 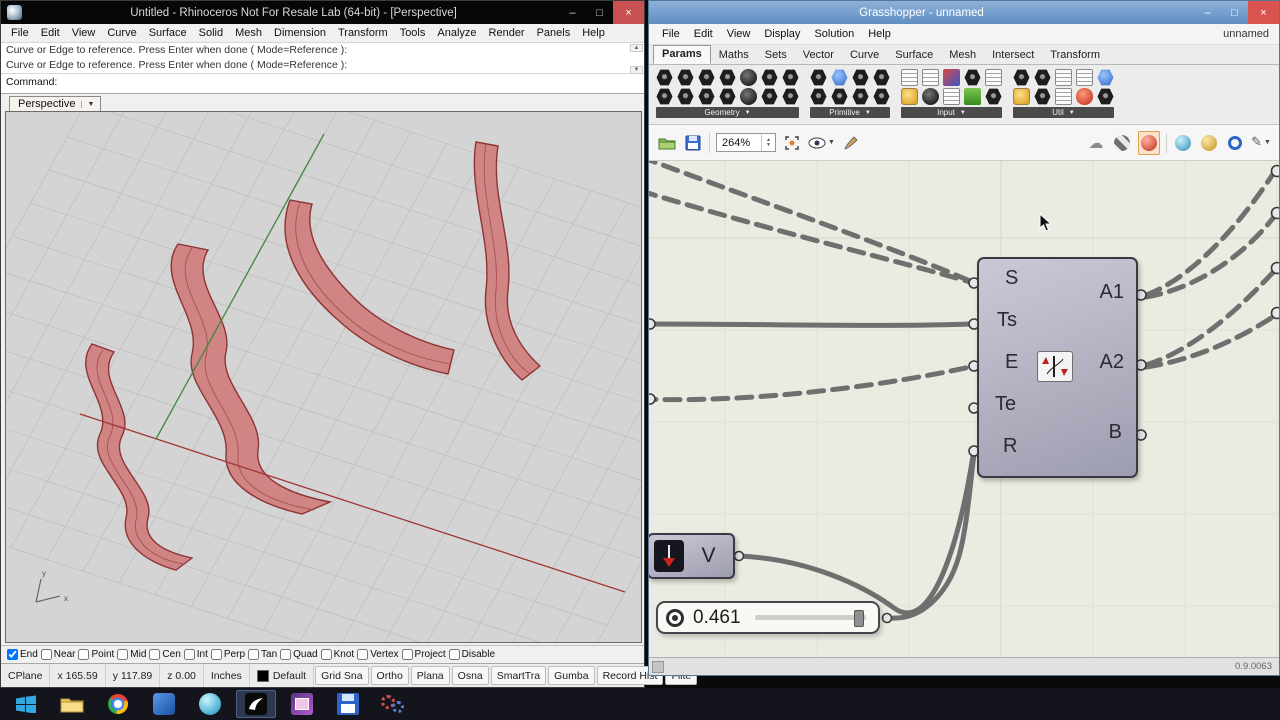 What do you see at coordinates (121, 33) in the screenshot?
I see `menu-curve: Curve` at bounding box center [121, 33].